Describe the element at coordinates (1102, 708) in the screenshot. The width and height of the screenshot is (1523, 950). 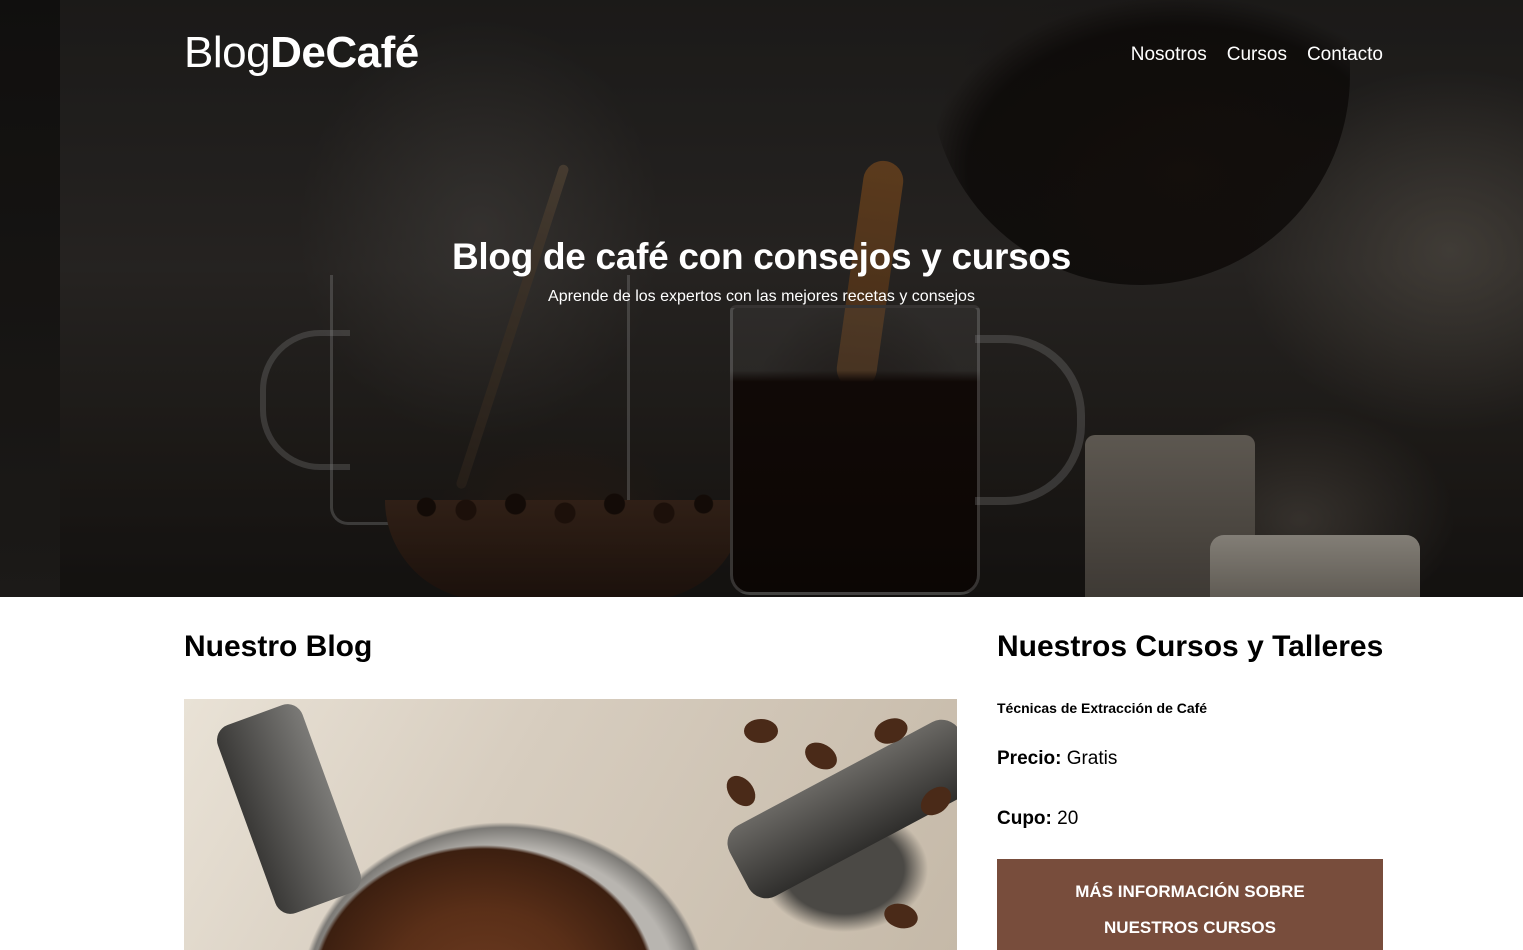
I see `course-name: Técnicas de Extracción de Café` at that location.